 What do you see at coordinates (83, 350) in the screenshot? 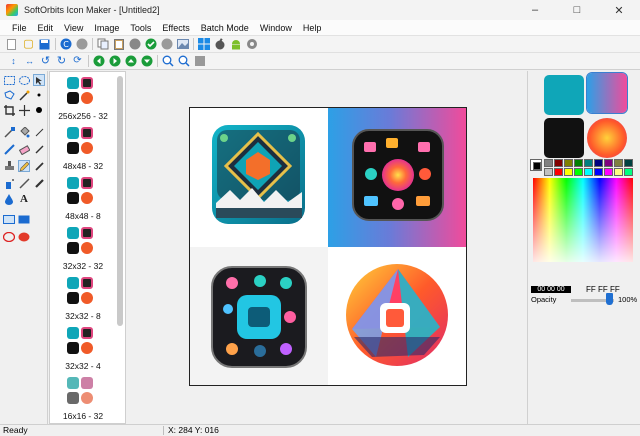
I see `size-entry: 32x32 - 4` at bounding box center [83, 350].